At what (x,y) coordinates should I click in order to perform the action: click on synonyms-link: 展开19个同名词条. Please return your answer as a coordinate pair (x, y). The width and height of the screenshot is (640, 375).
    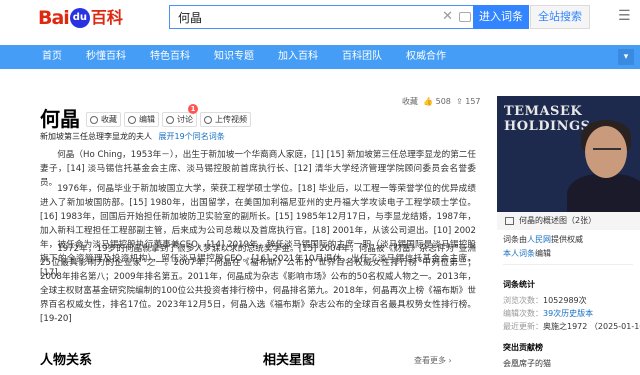
    Looking at the image, I should click on (192, 136).